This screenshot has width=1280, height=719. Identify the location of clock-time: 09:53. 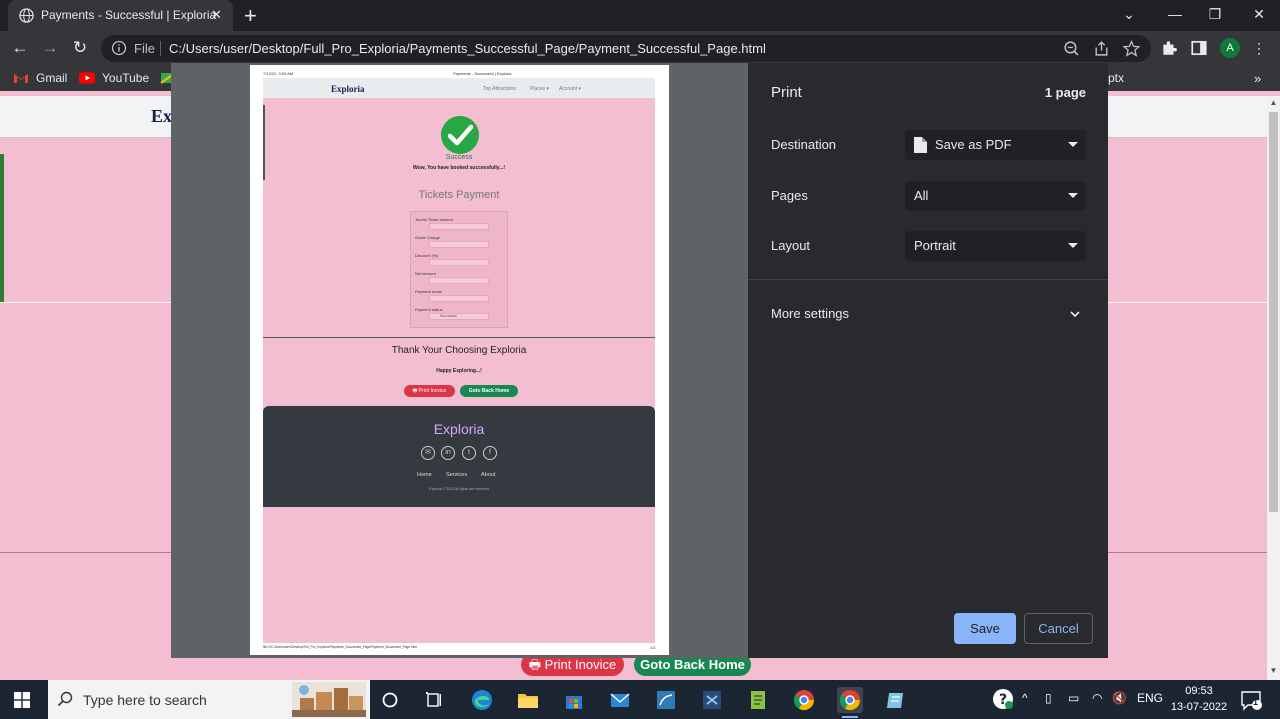
(1199, 691).